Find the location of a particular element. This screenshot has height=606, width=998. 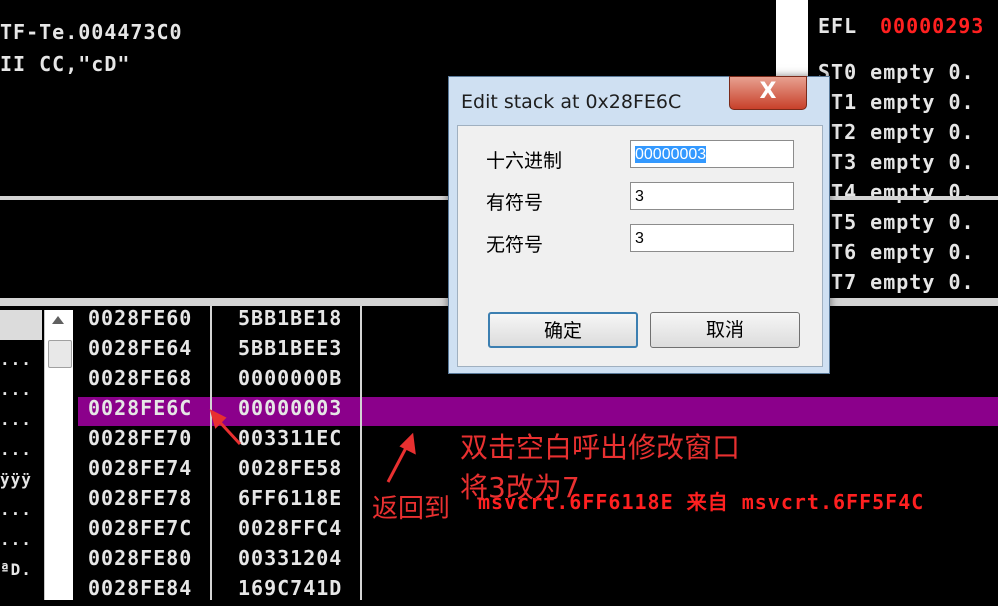

unsigned-label: 无符号 is located at coordinates (515, 245).